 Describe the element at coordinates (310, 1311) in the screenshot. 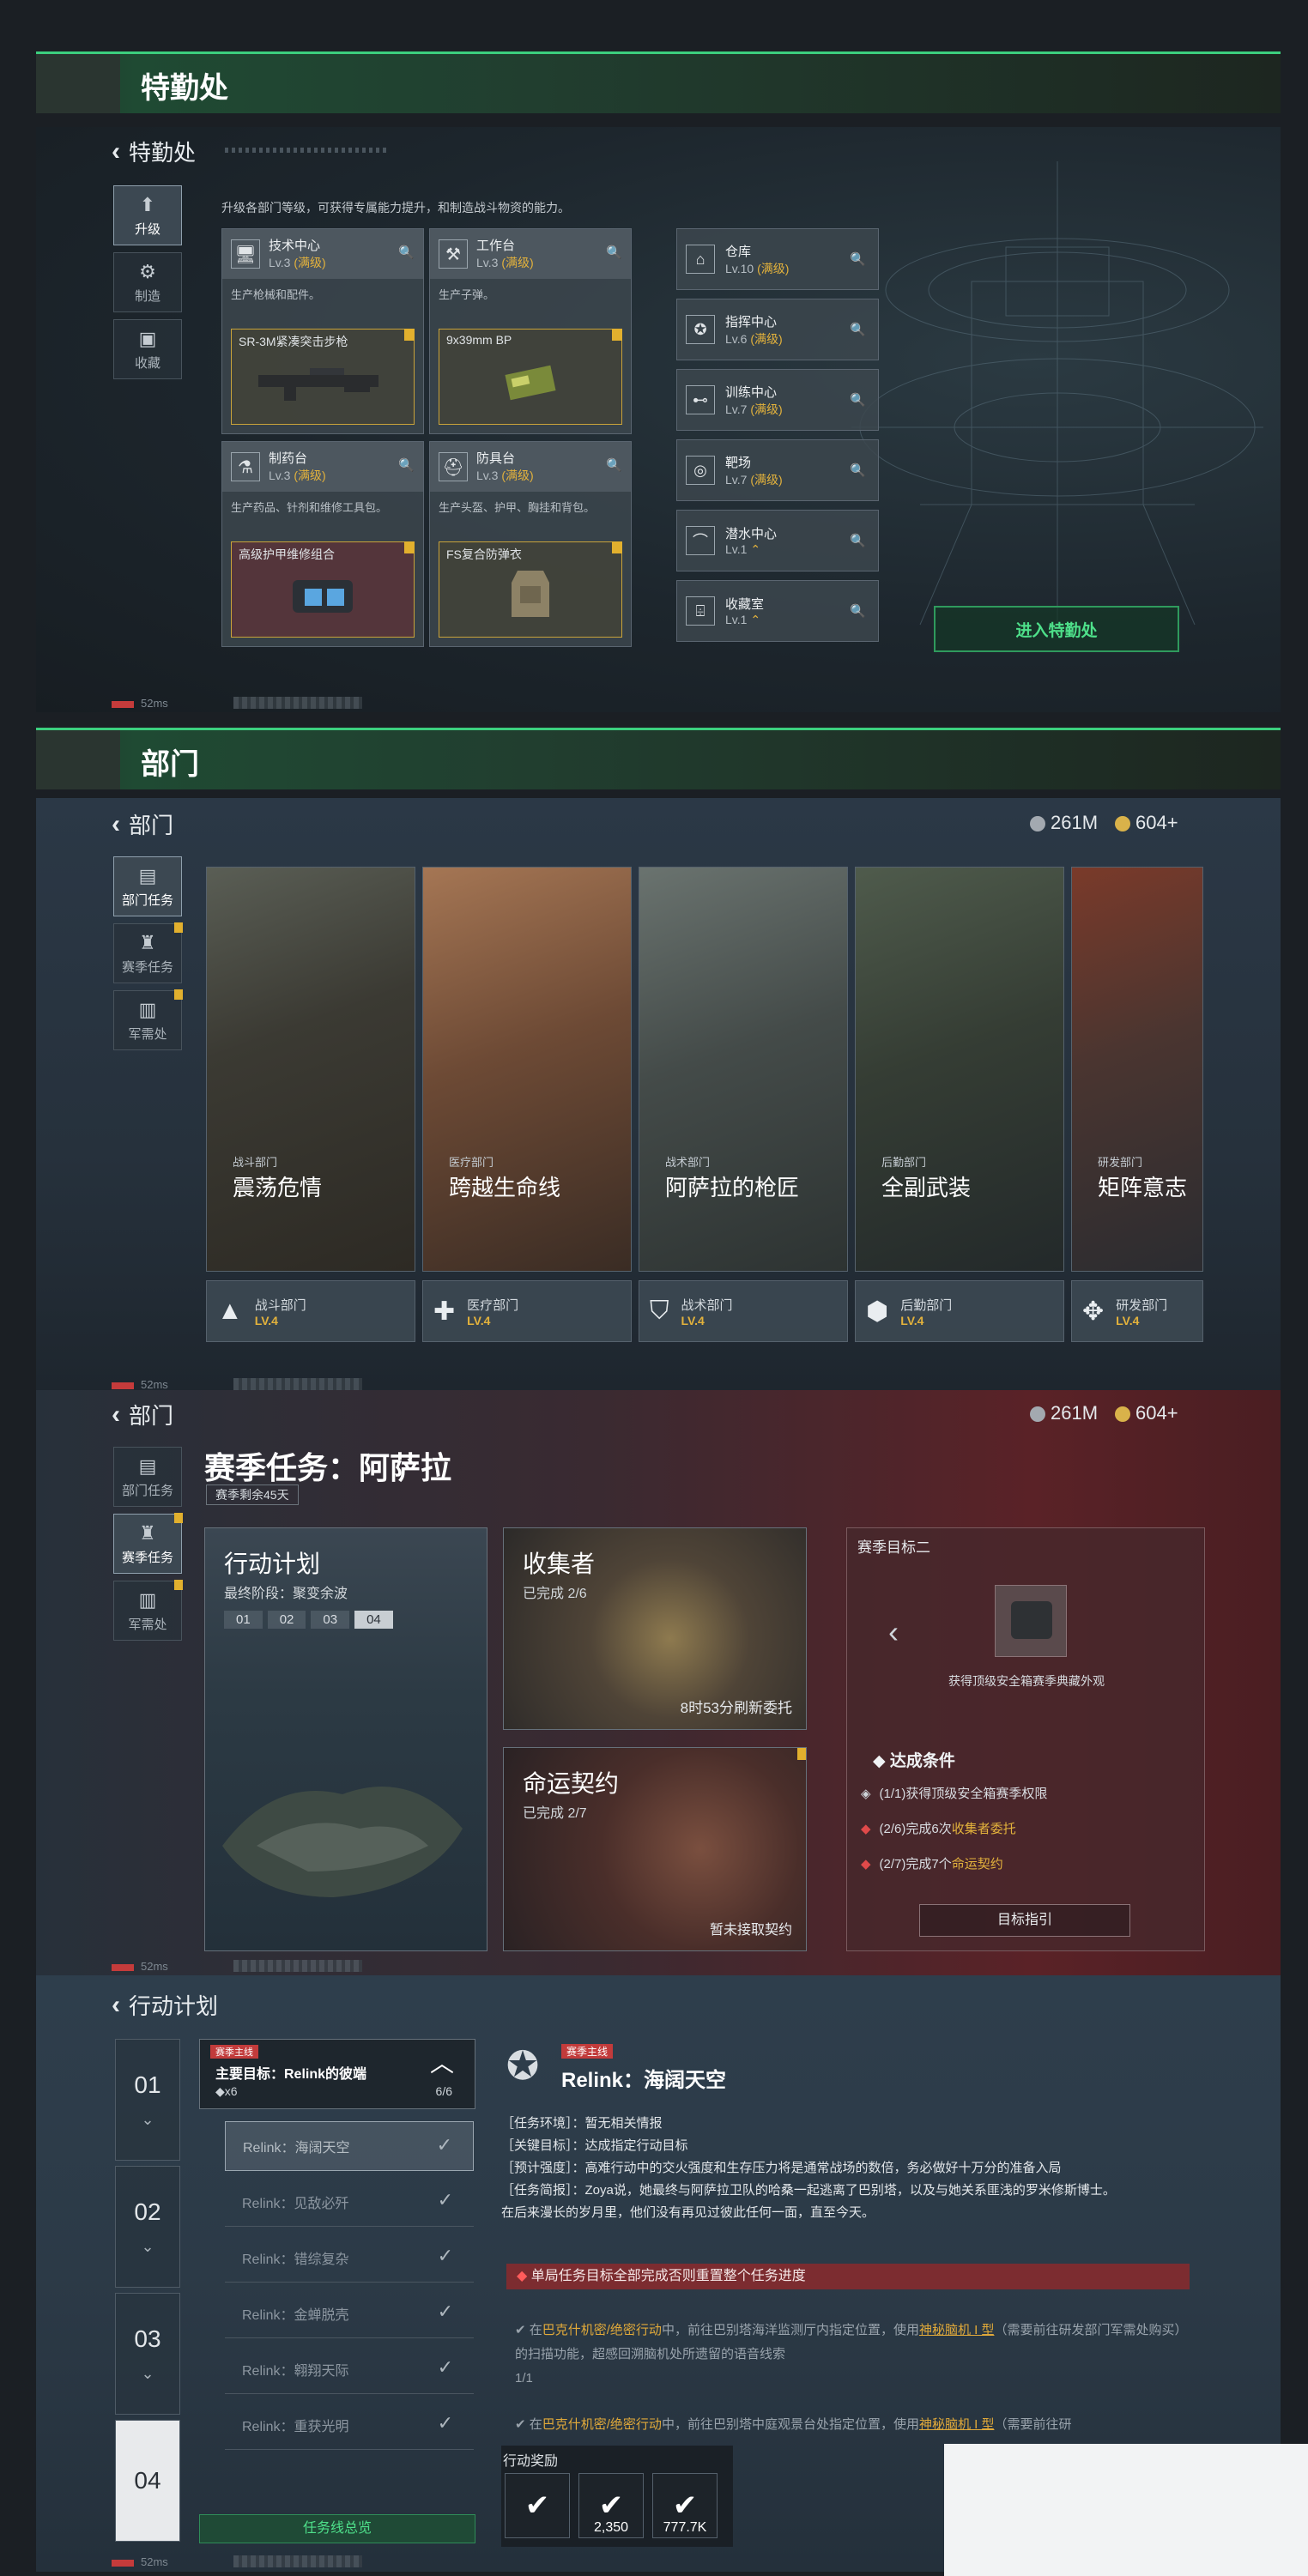

I see `department-footer: ▲ 战斗部门 LV.4` at that location.